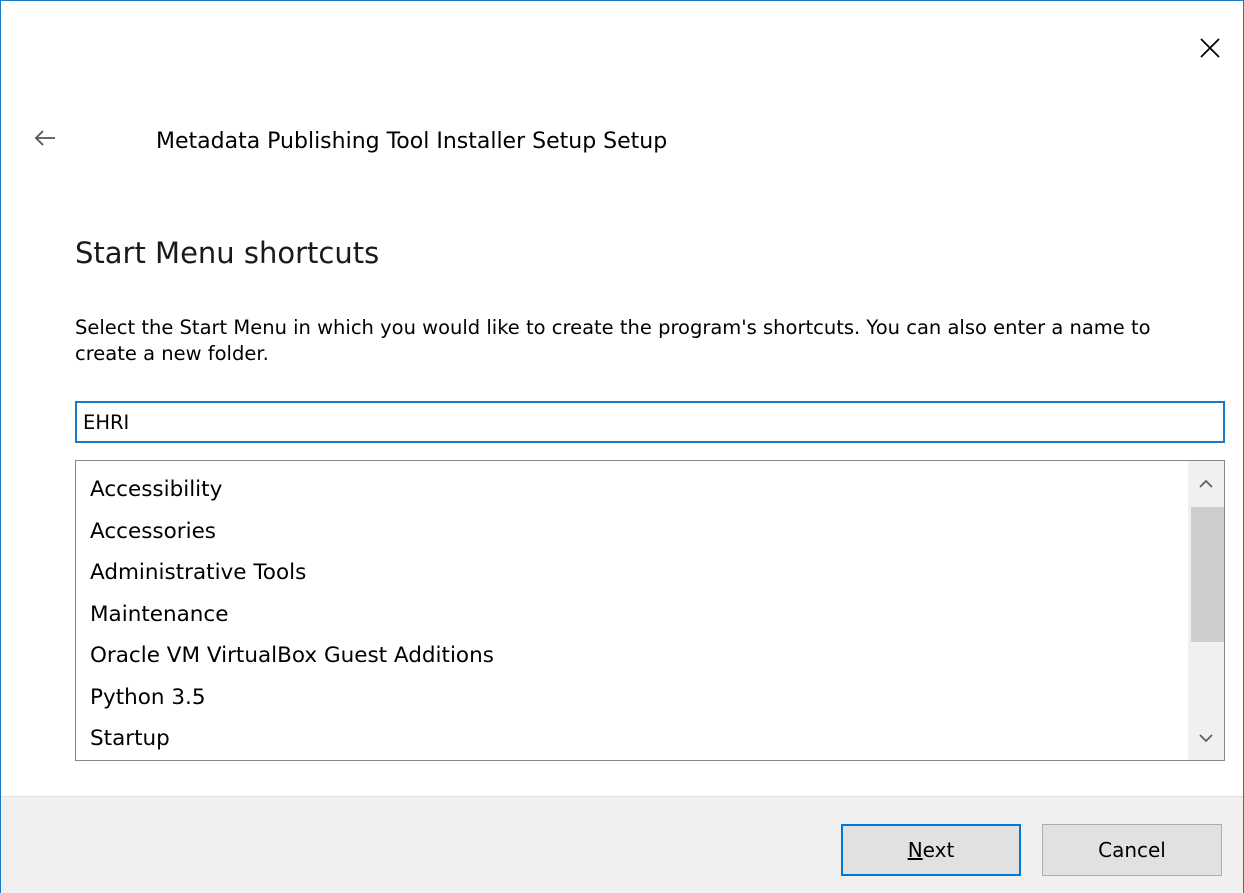 Image resolution: width=1244 pixels, height=893 pixels. What do you see at coordinates (632, 698) in the screenshot?
I see `list-item: Python 3.5` at bounding box center [632, 698].